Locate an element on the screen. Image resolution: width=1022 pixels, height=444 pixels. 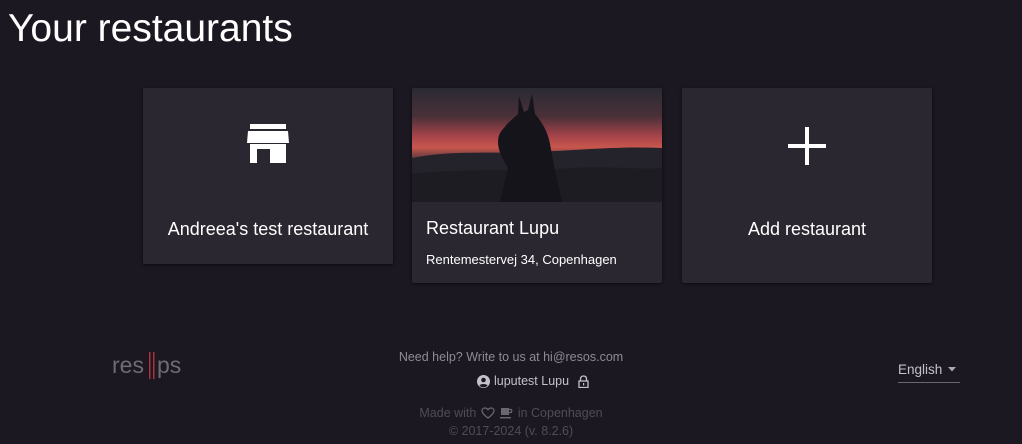
restaurant-address: Rentemestervej 34, Copenhagen is located at coordinates (521, 259).